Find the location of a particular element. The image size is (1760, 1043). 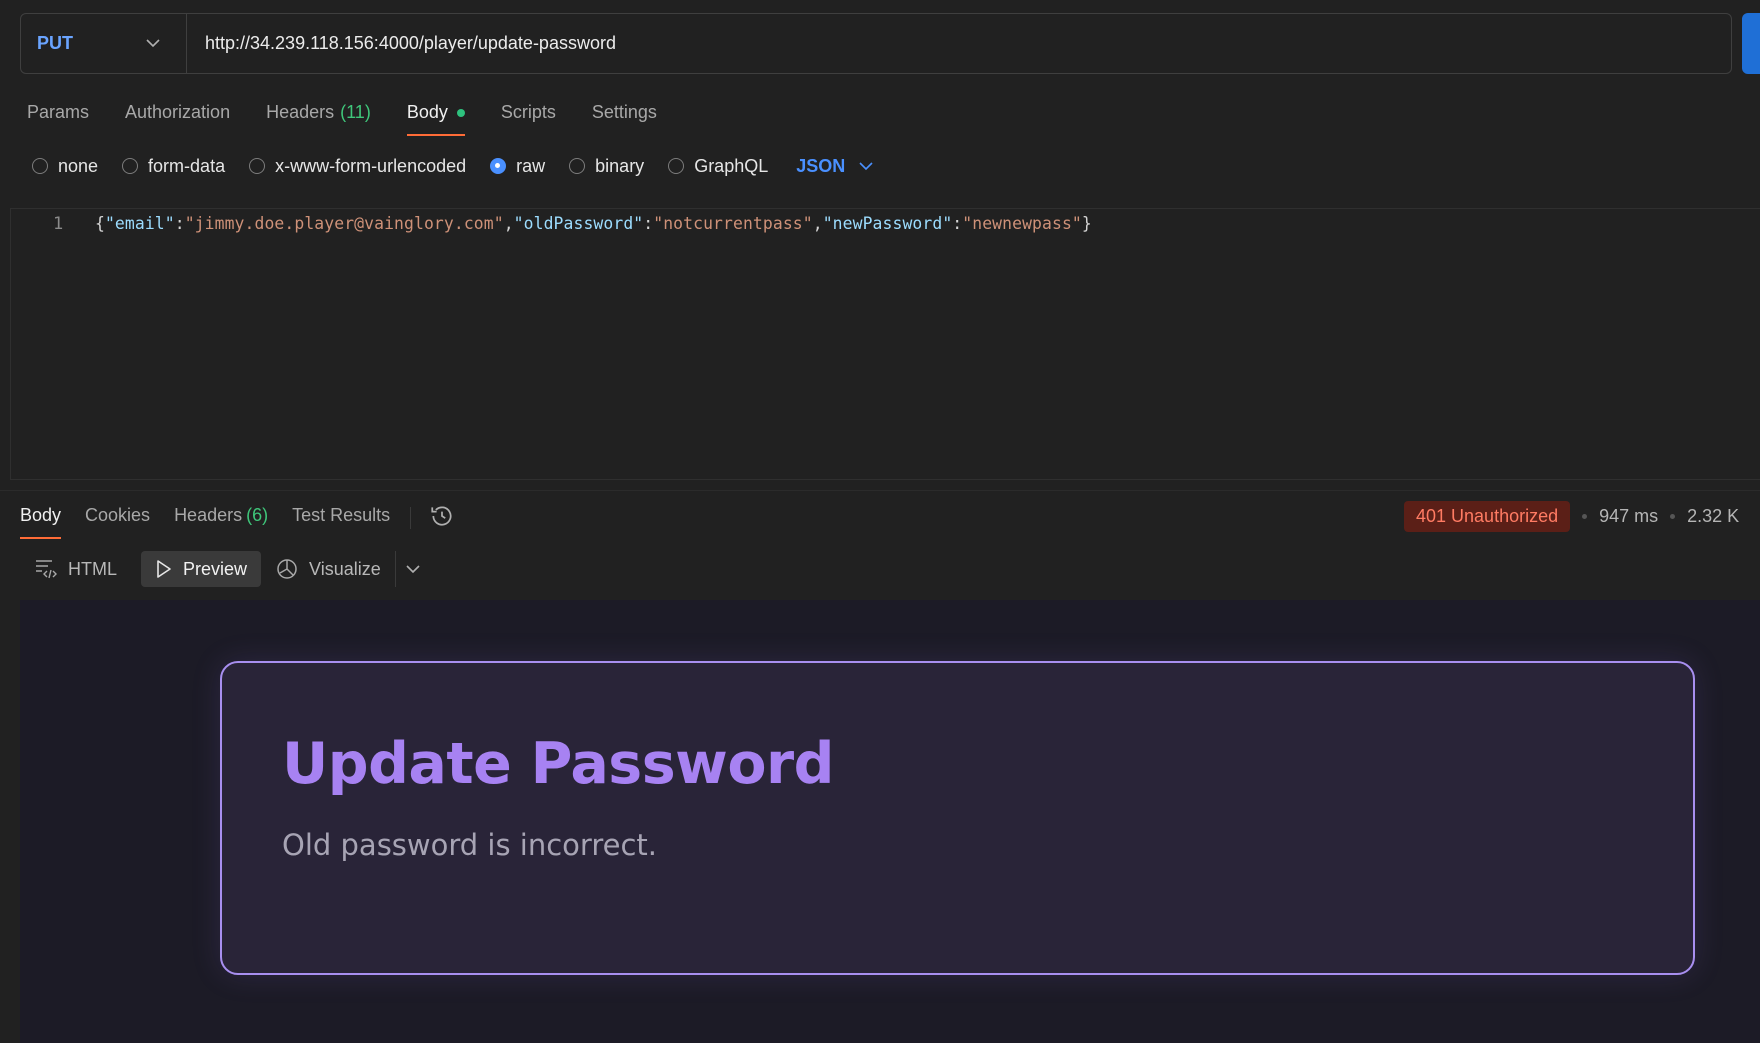

response-view-toolbar: HTML Preview Visualize is located at coordinates (225, 569).